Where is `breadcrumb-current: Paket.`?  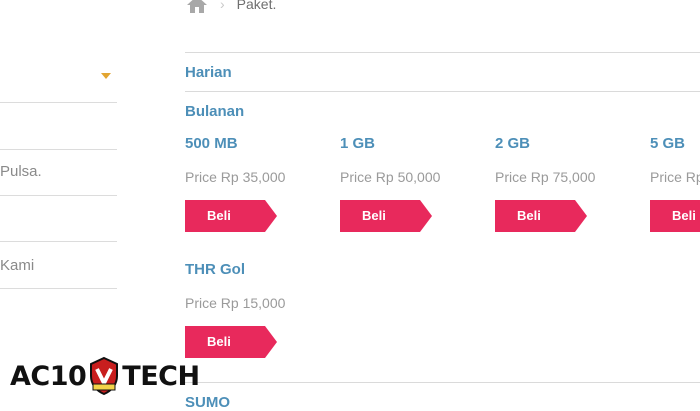
breadcrumb-current: Paket. is located at coordinates (256, 6).